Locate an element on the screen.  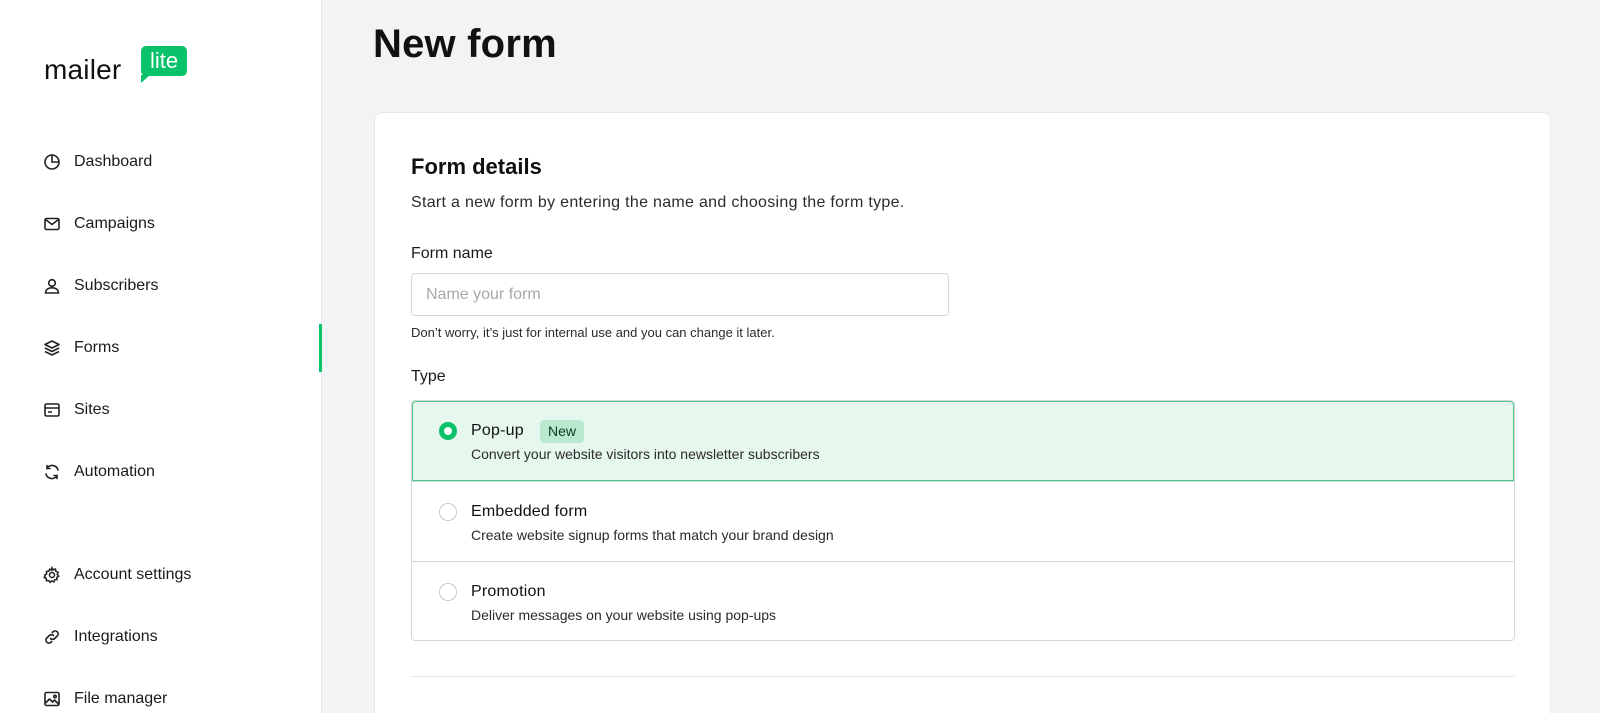
sidebar-item-dashboard: Dashboard is located at coordinates (161, 162).